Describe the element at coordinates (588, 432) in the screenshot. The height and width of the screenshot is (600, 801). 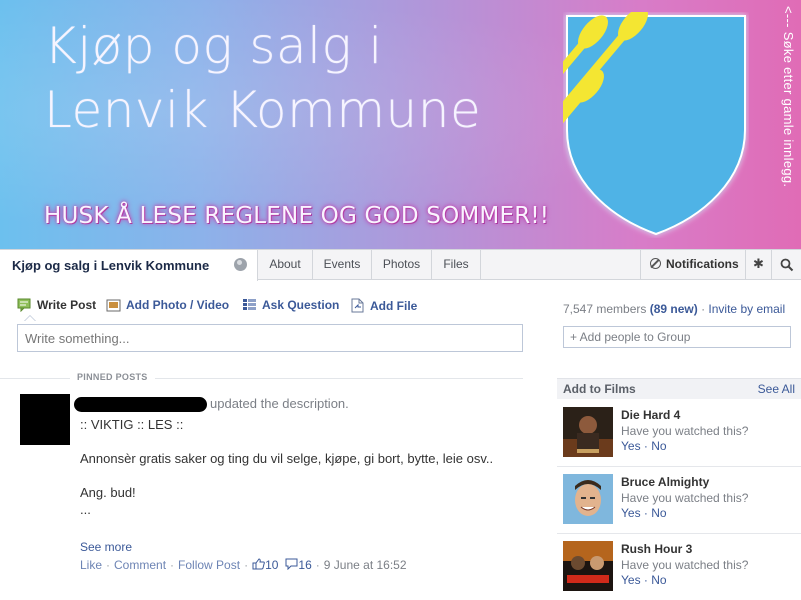
I see `film-poster-die-hard` at that location.